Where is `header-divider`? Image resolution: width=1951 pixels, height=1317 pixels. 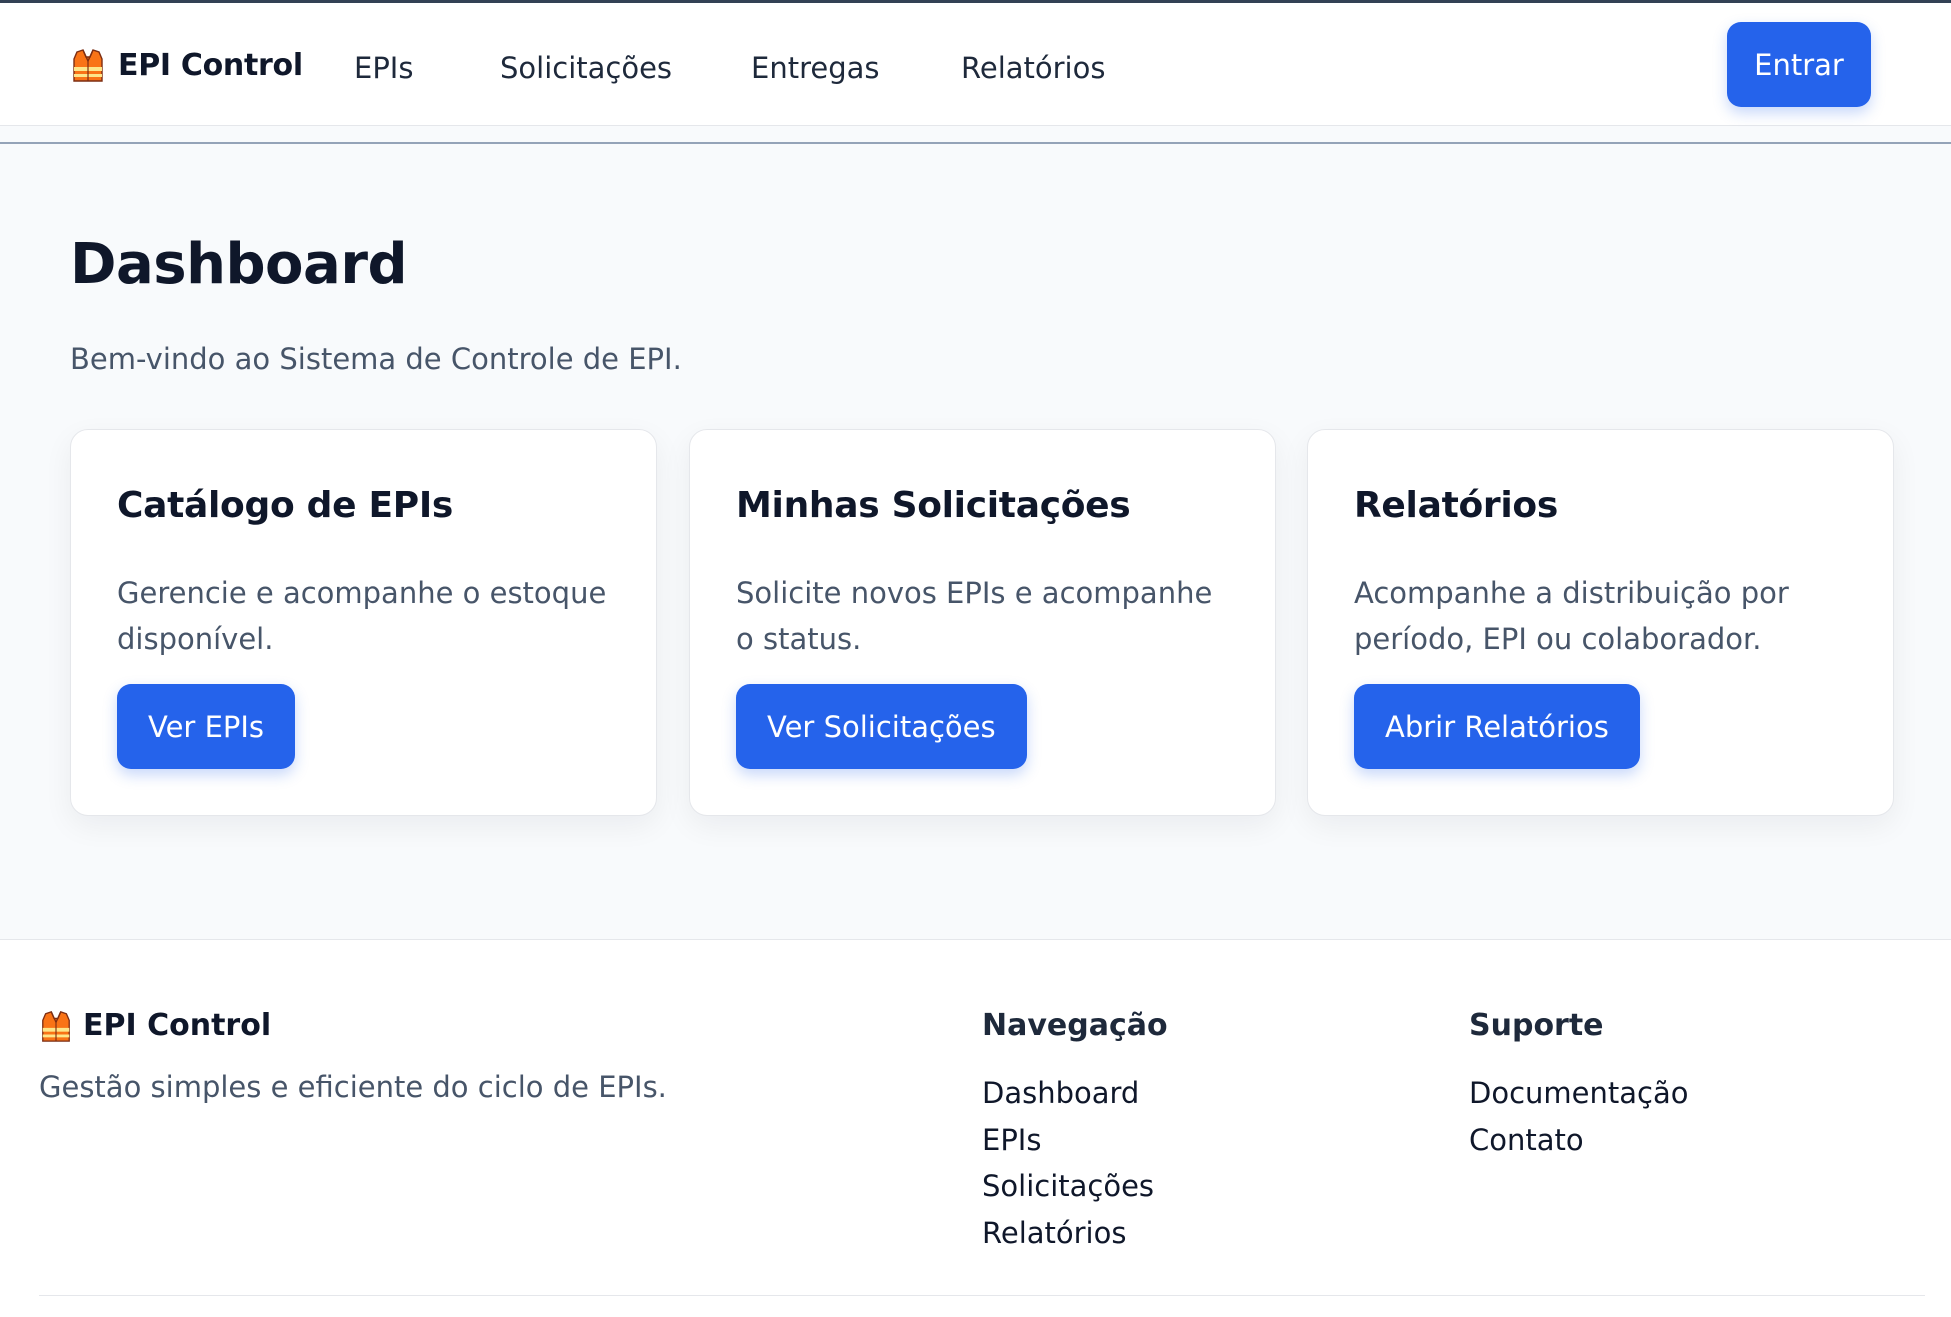
header-divider is located at coordinates (975, 143).